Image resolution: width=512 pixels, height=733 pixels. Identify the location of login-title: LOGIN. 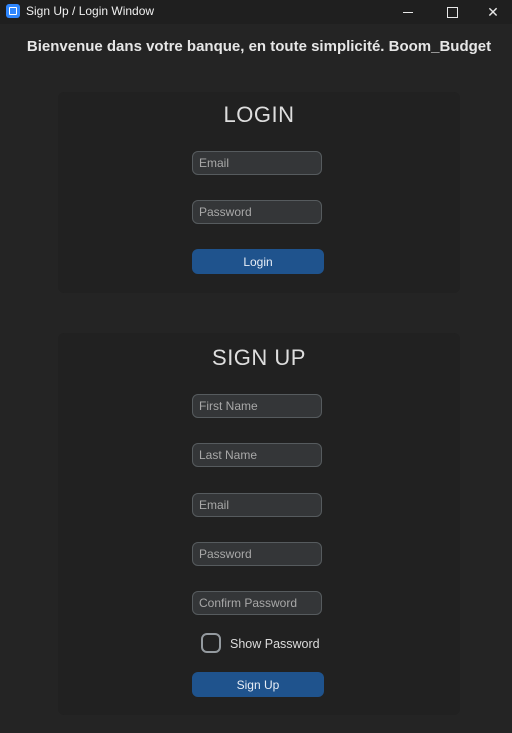
(259, 114).